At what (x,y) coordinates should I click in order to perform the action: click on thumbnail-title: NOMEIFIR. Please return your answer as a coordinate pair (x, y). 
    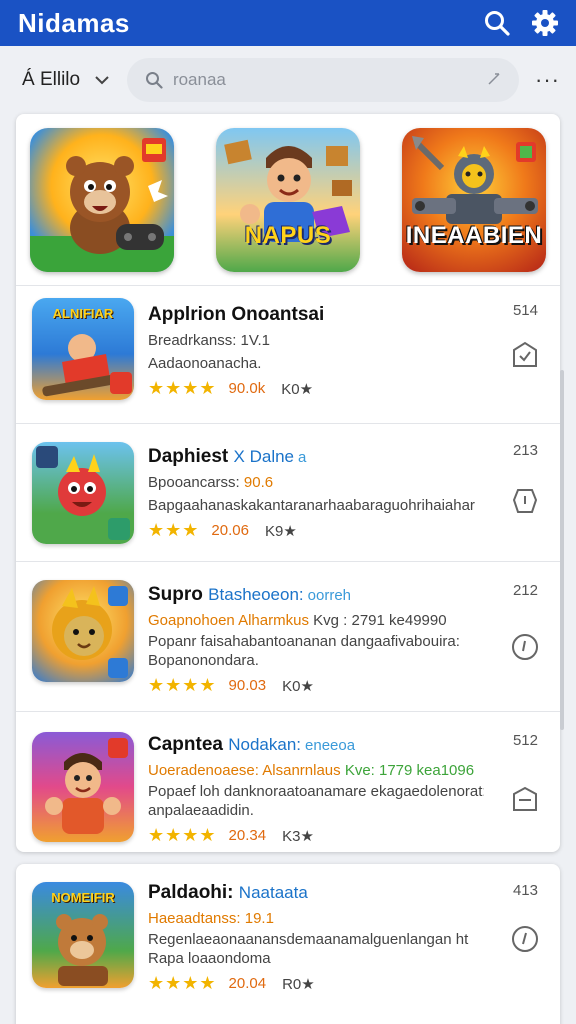
    Looking at the image, I should click on (83, 897).